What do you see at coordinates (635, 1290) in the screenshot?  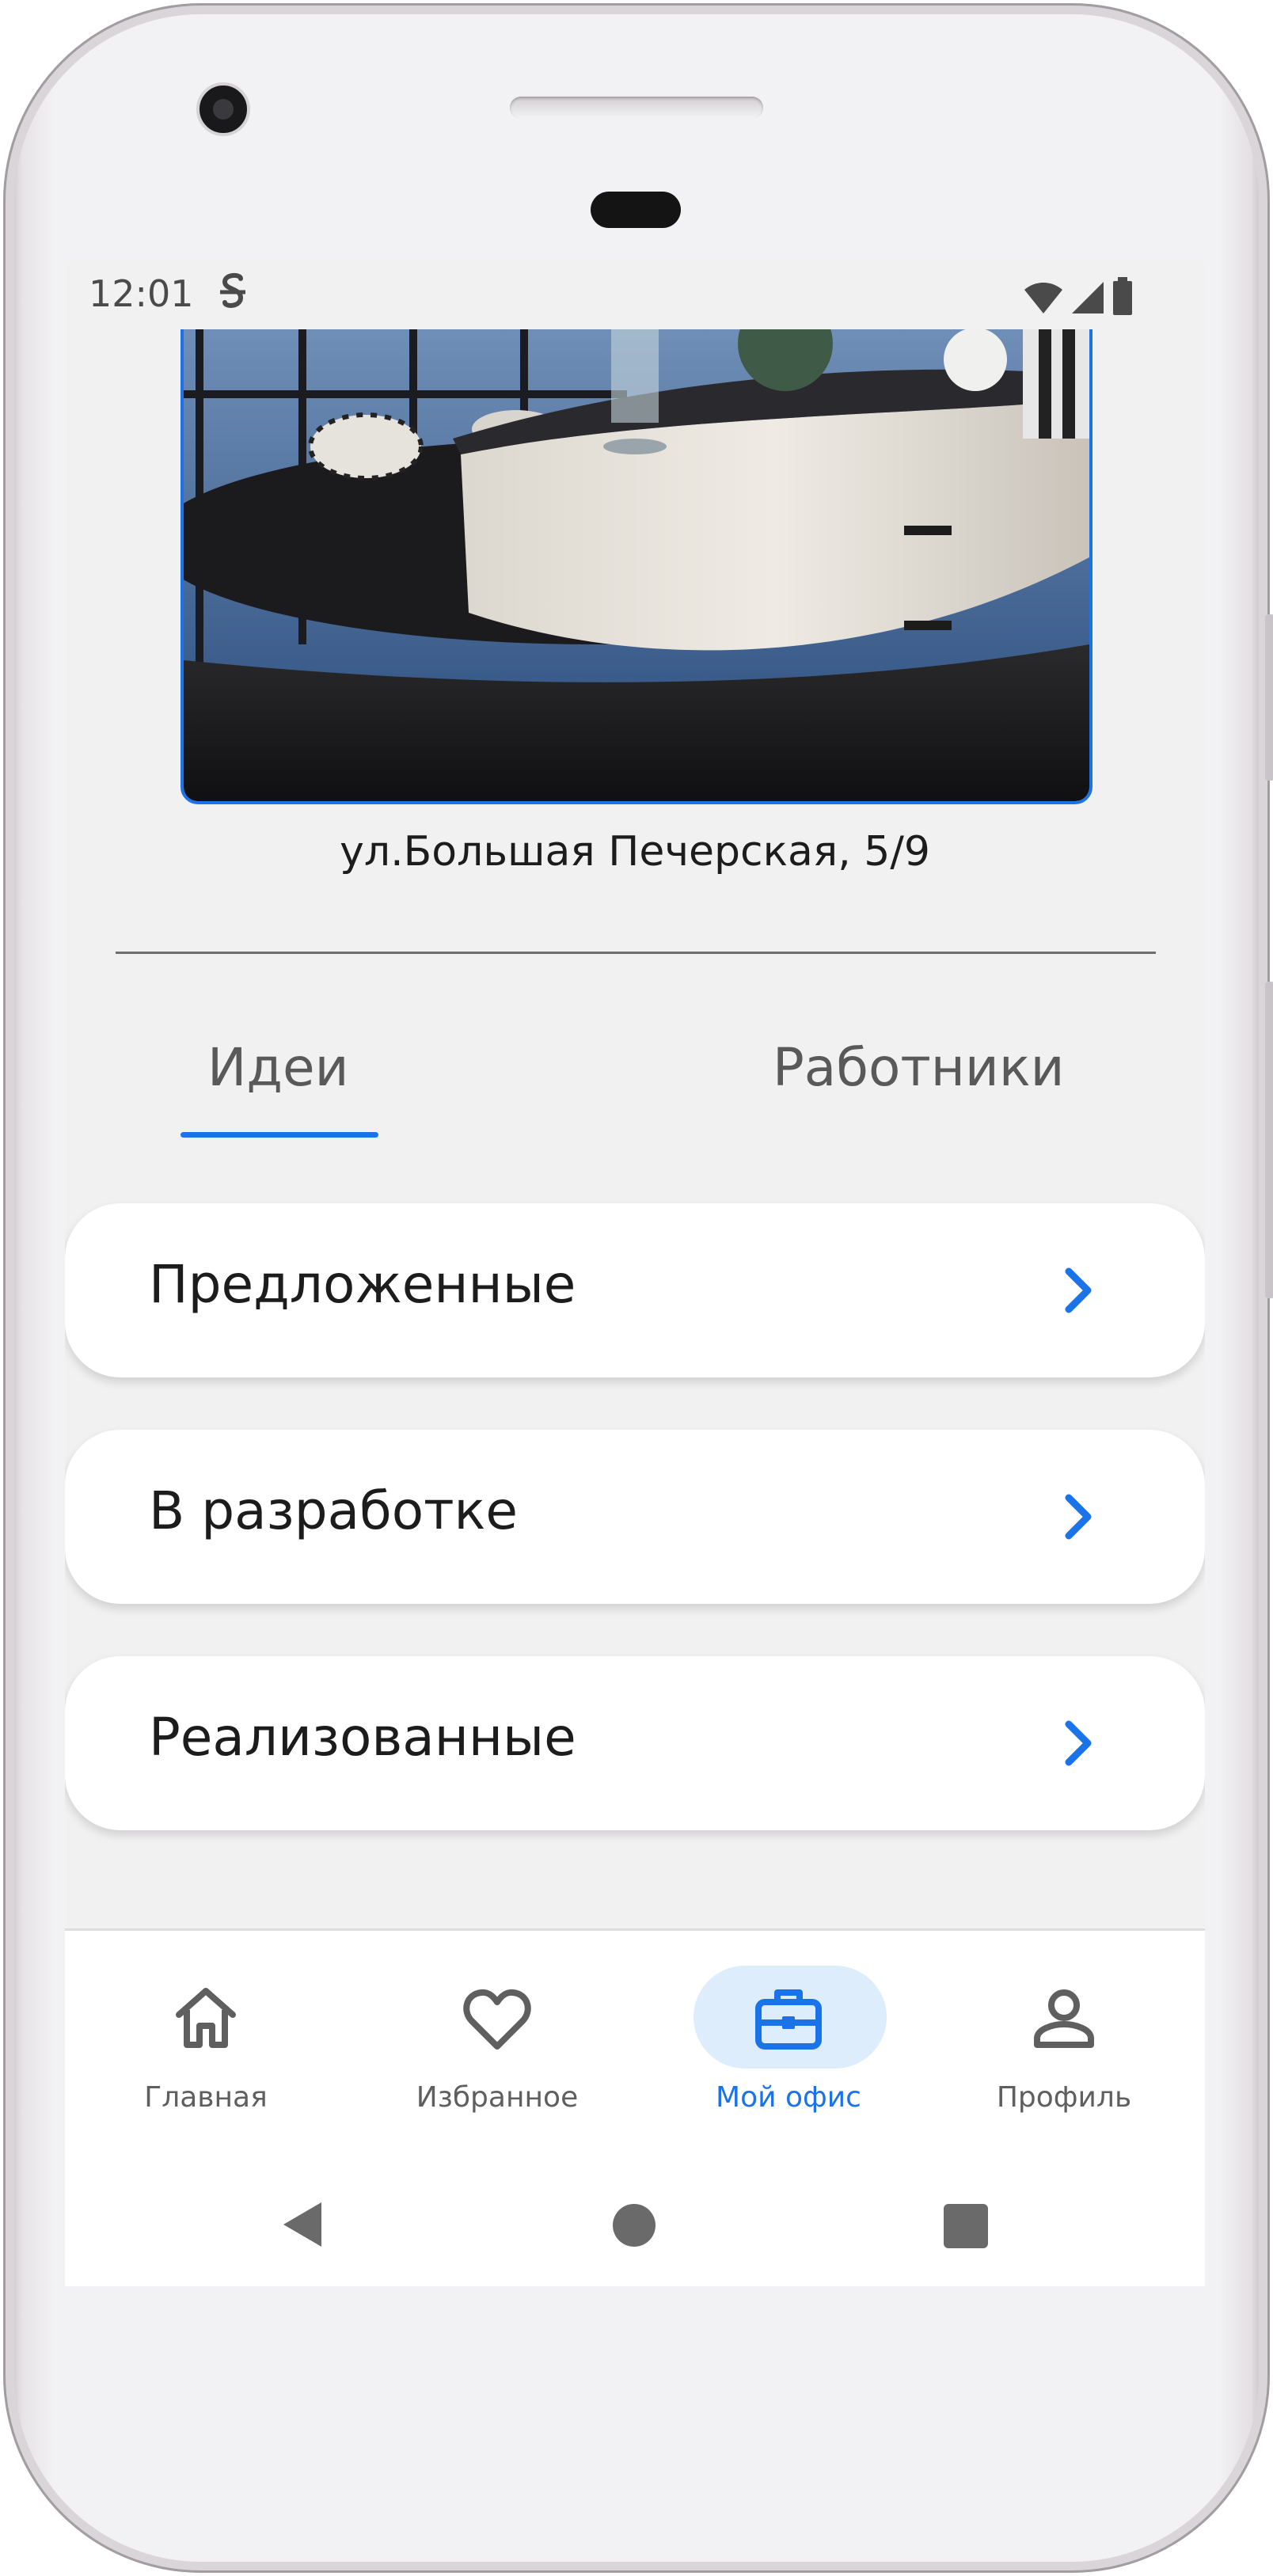 I see `idea-category-proposed: Предложенные` at bounding box center [635, 1290].